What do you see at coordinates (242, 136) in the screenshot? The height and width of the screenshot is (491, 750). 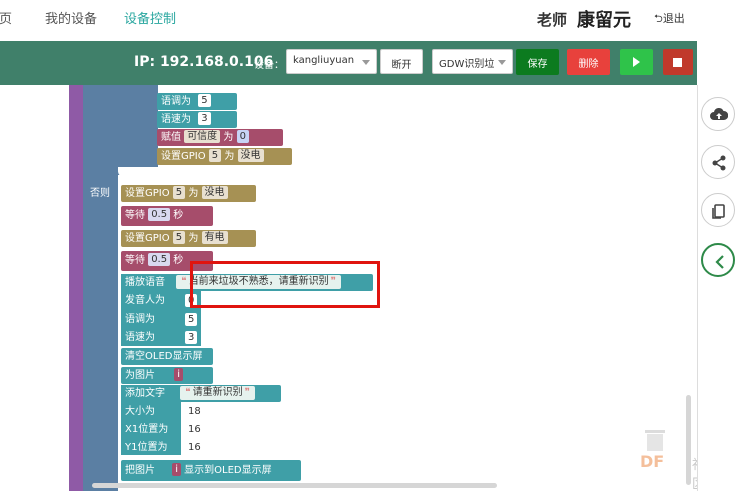 I see `assign-value: 0` at bounding box center [242, 136].